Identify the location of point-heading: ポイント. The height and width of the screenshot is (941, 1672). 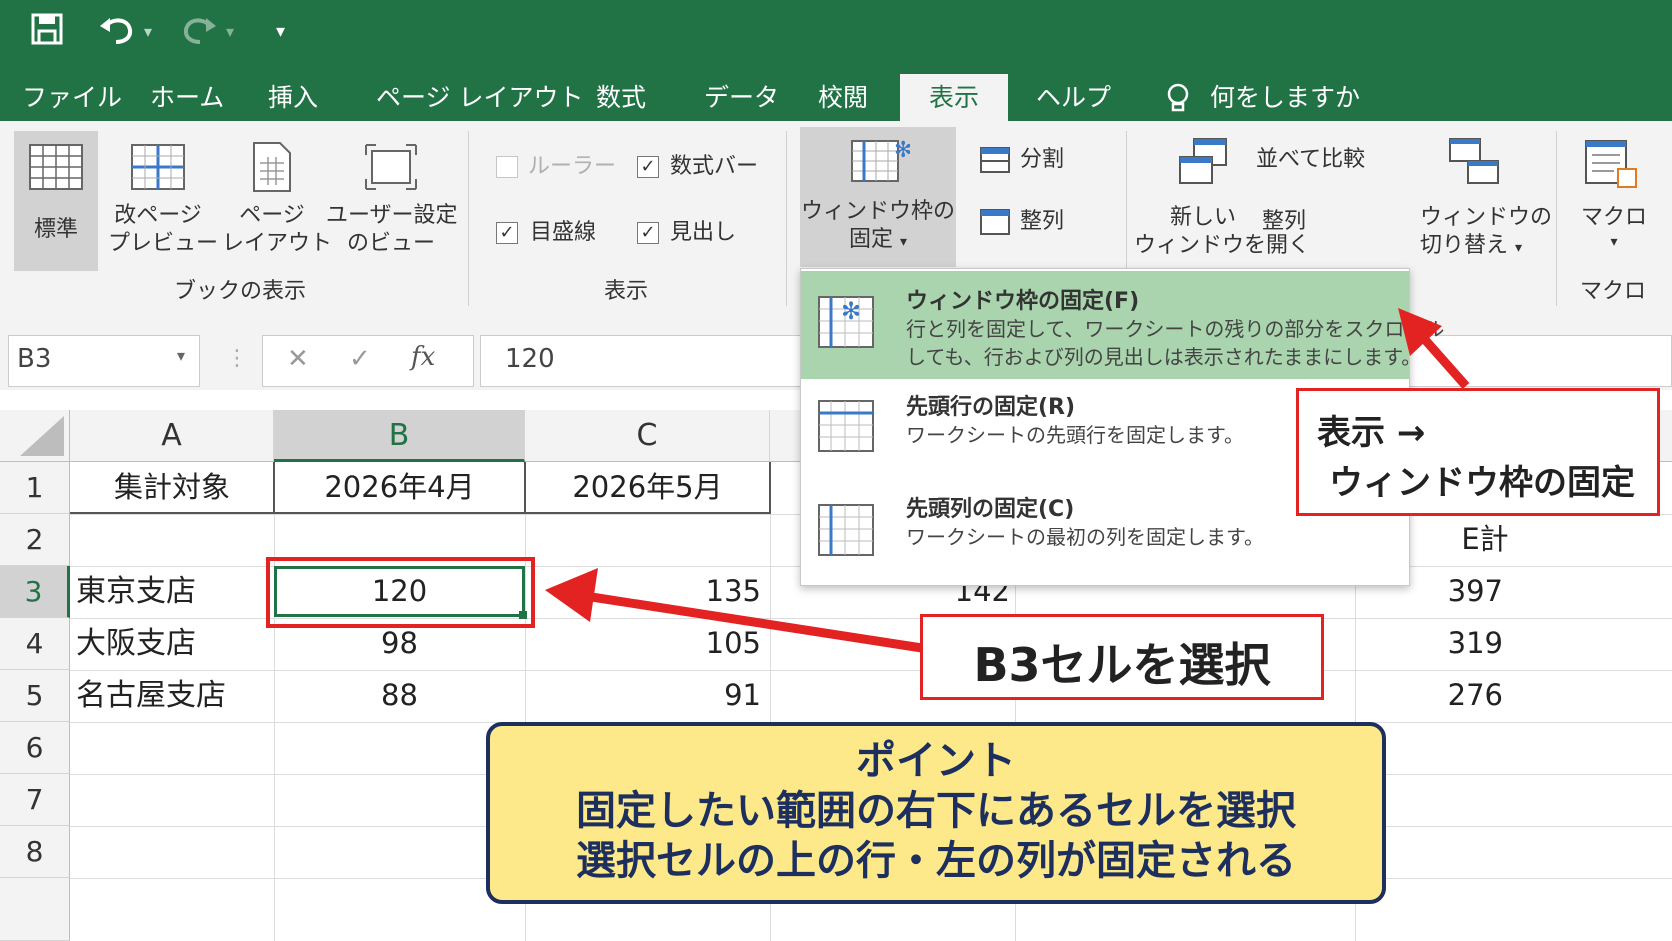
(936, 761).